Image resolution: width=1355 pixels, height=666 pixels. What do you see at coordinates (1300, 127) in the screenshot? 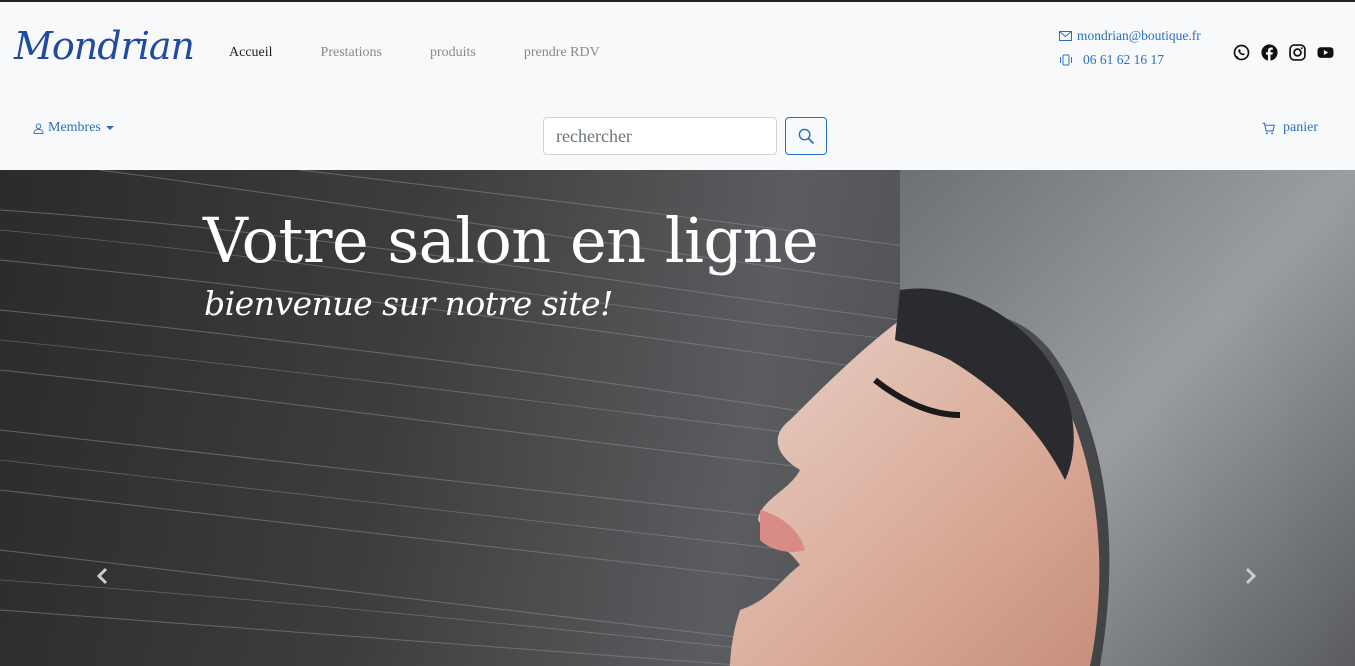
I see `cart-label: panier` at bounding box center [1300, 127].